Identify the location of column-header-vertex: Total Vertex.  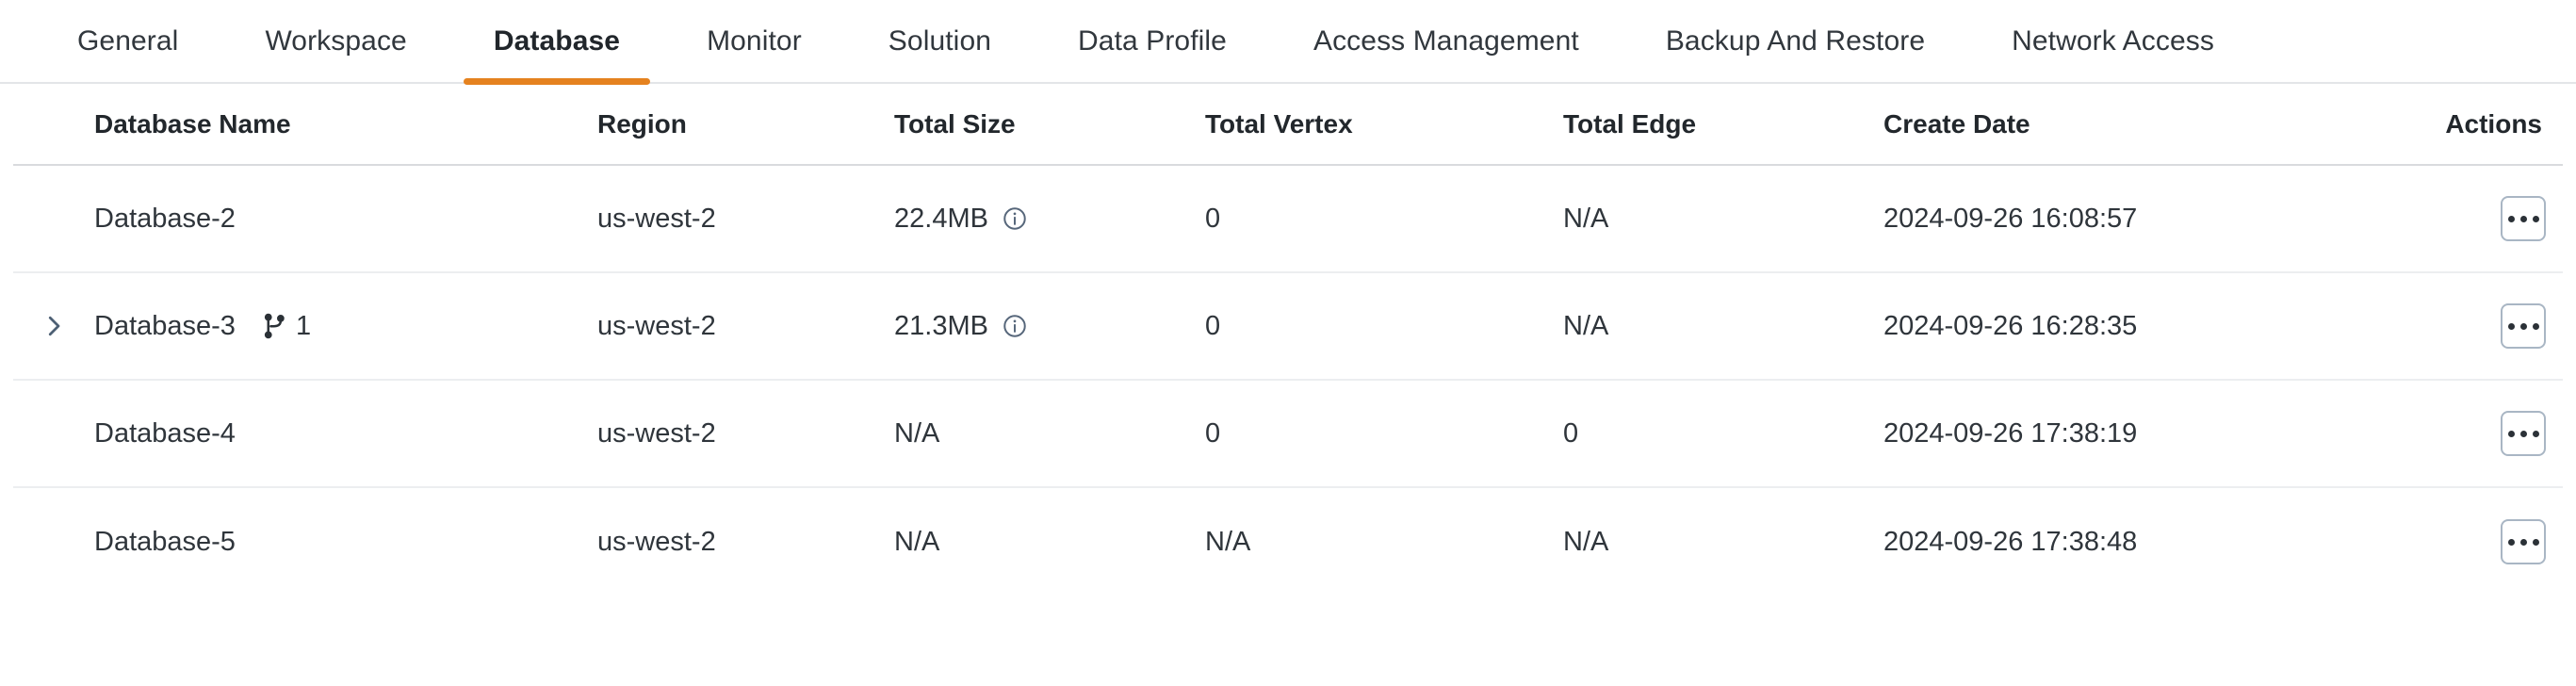
(1279, 124).